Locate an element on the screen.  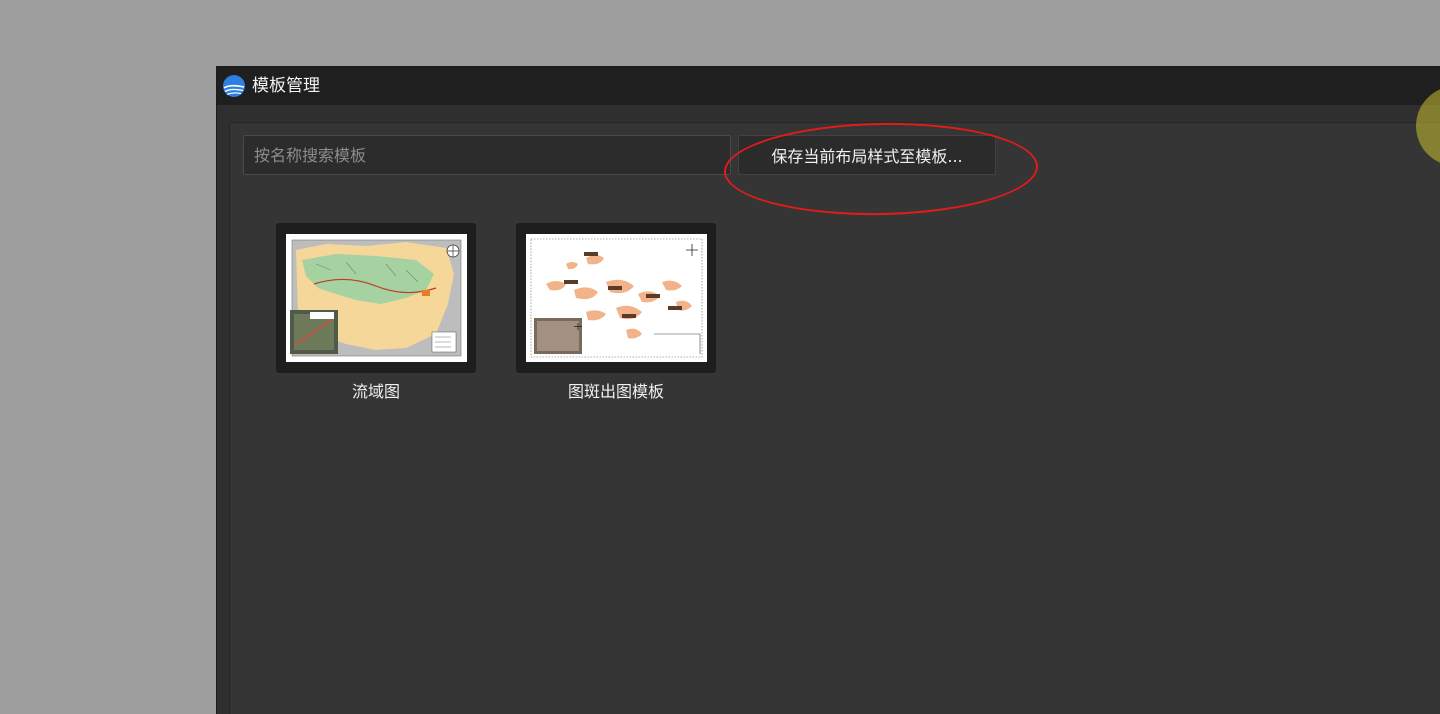
watershed-map-thumbnail is located at coordinates (376, 298).